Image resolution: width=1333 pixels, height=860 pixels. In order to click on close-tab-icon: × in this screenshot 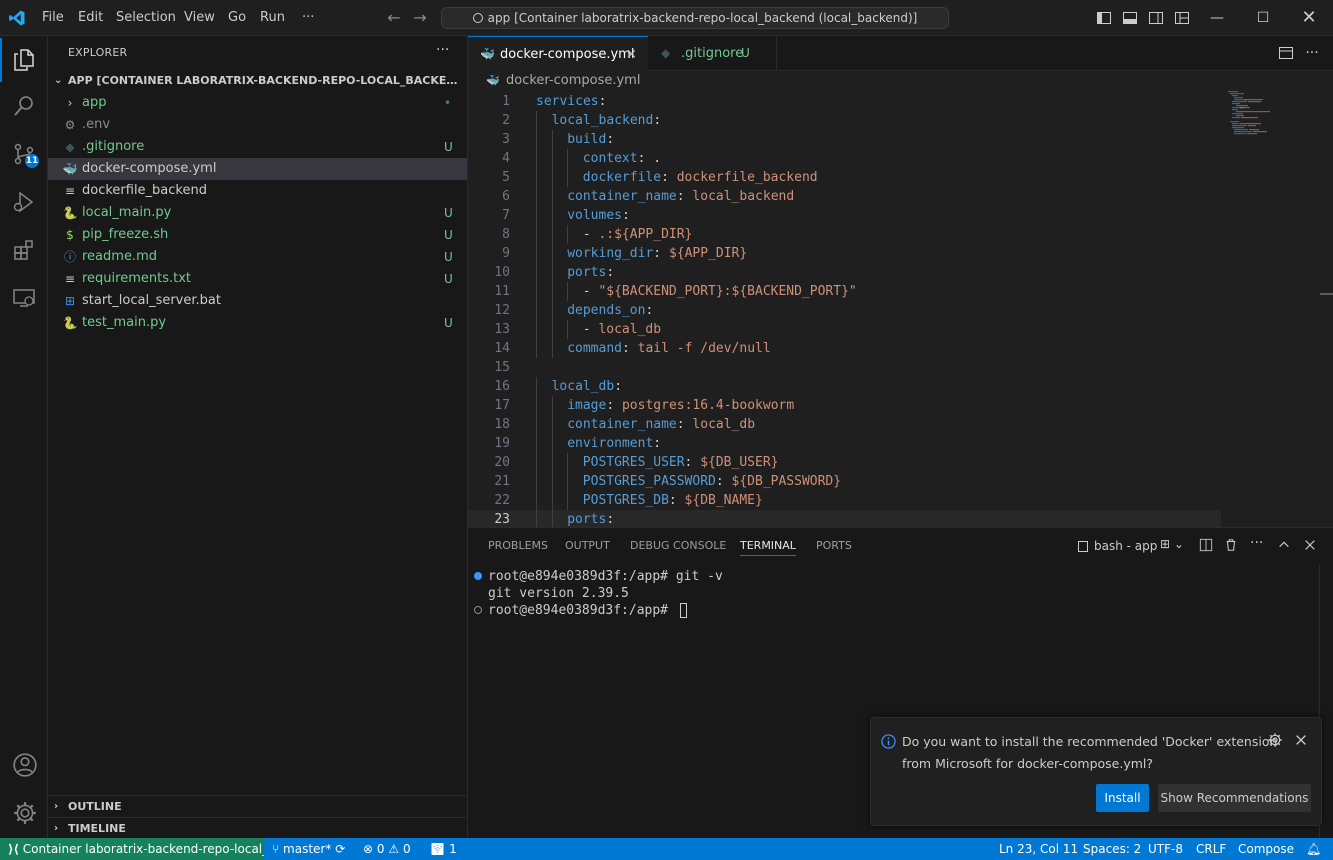, I will do `click(631, 54)`.